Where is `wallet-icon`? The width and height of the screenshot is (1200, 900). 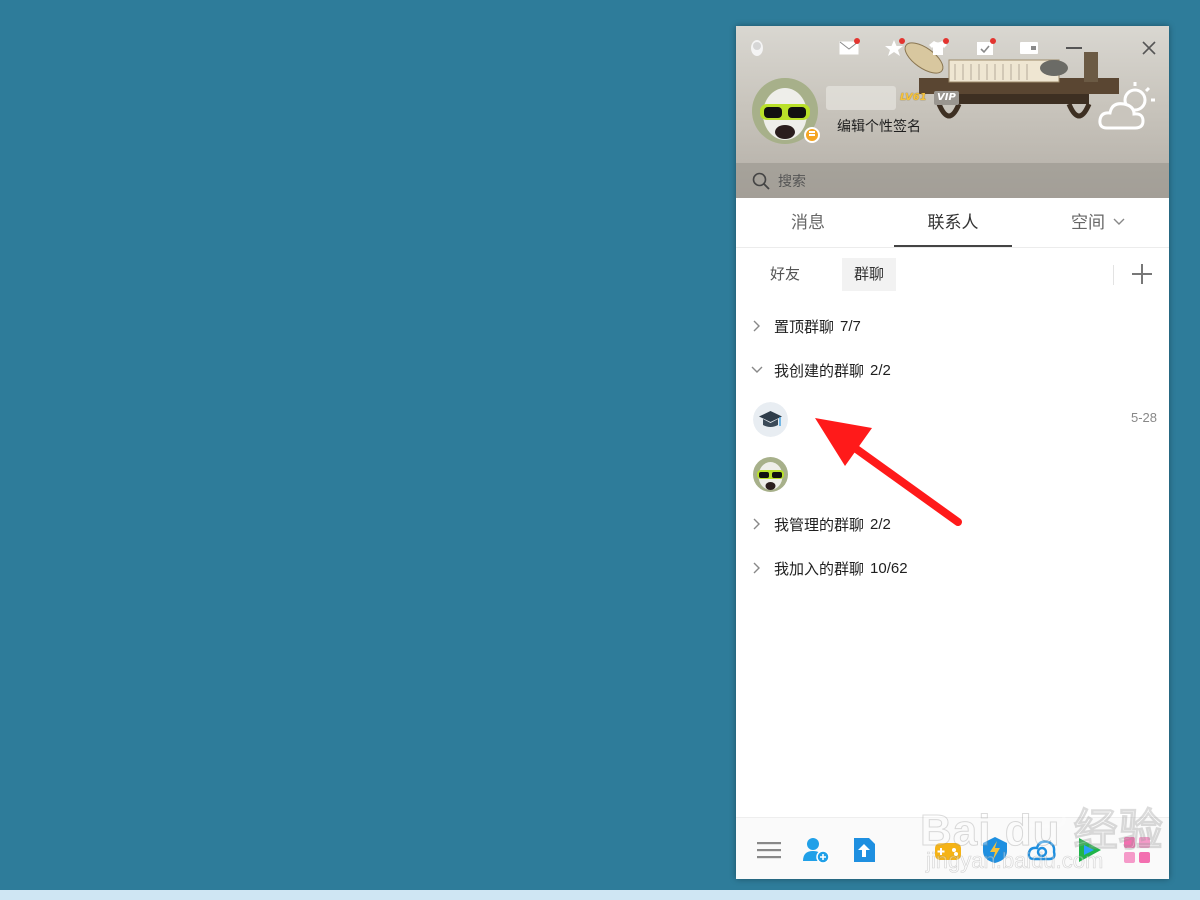 wallet-icon is located at coordinates (1029, 48).